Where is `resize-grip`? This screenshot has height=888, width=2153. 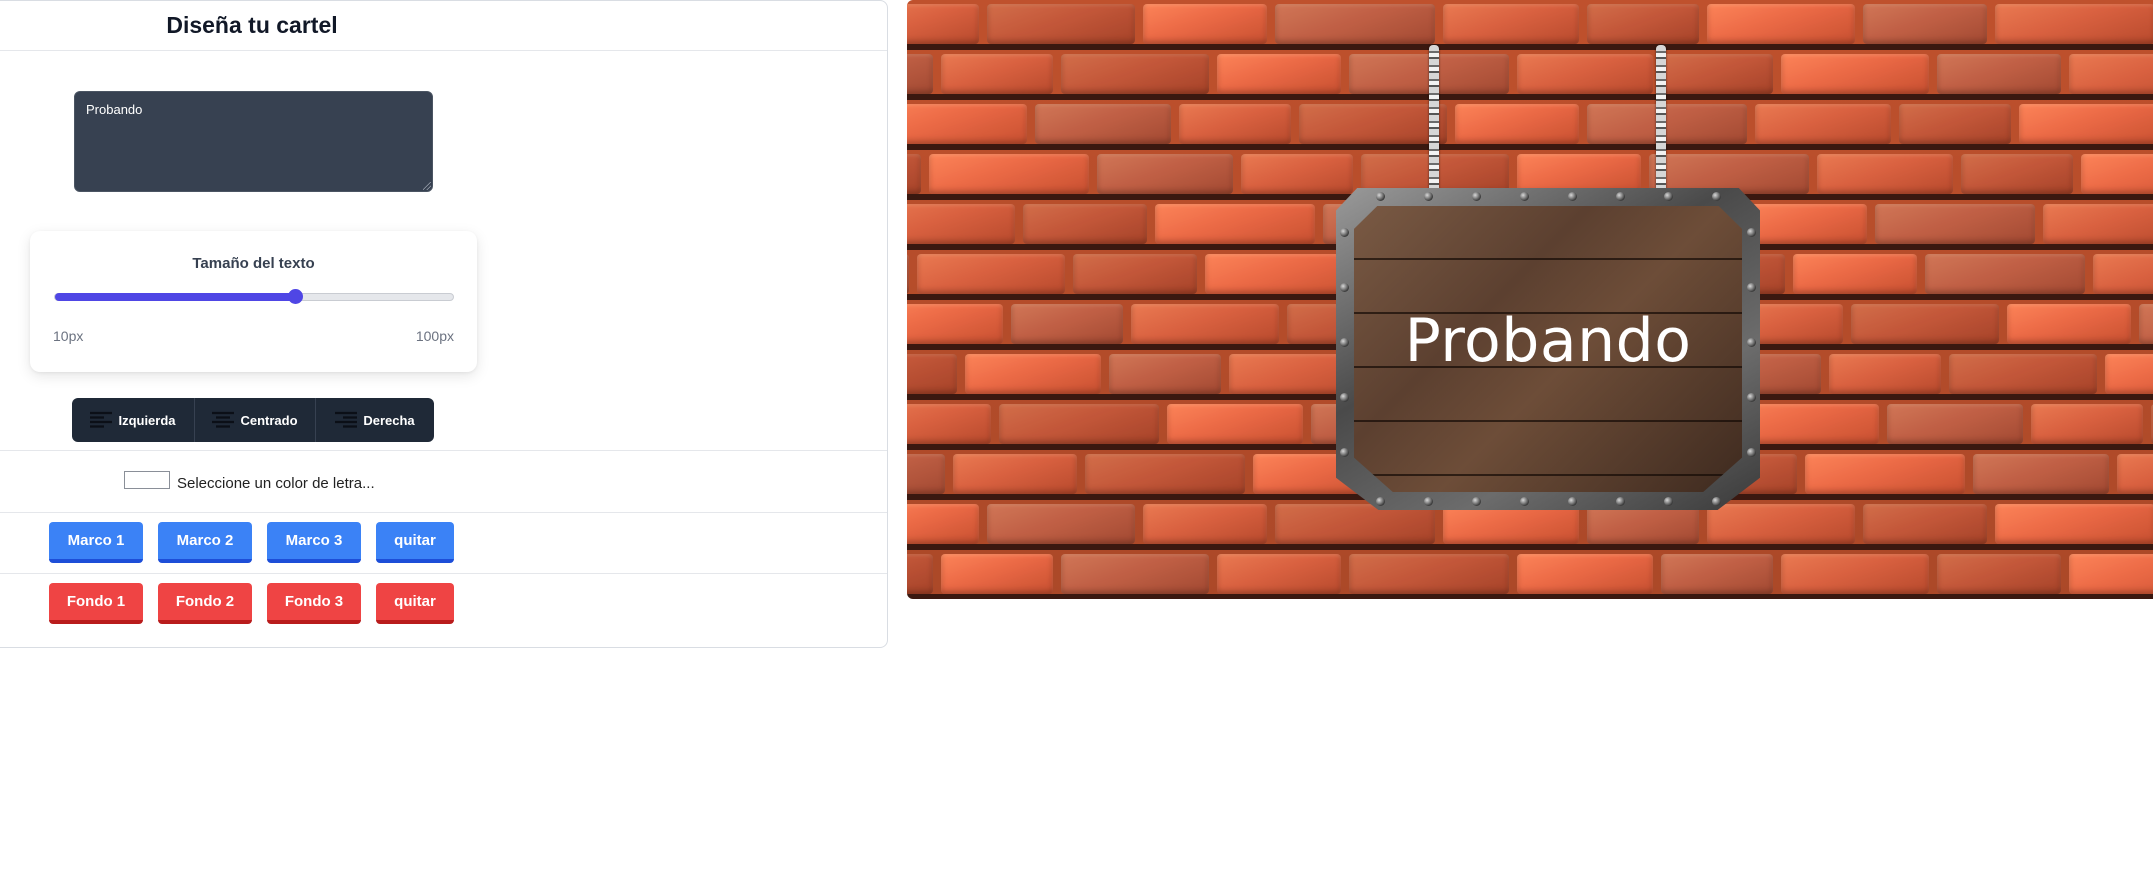 resize-grip is located at coordinates (427, 186).